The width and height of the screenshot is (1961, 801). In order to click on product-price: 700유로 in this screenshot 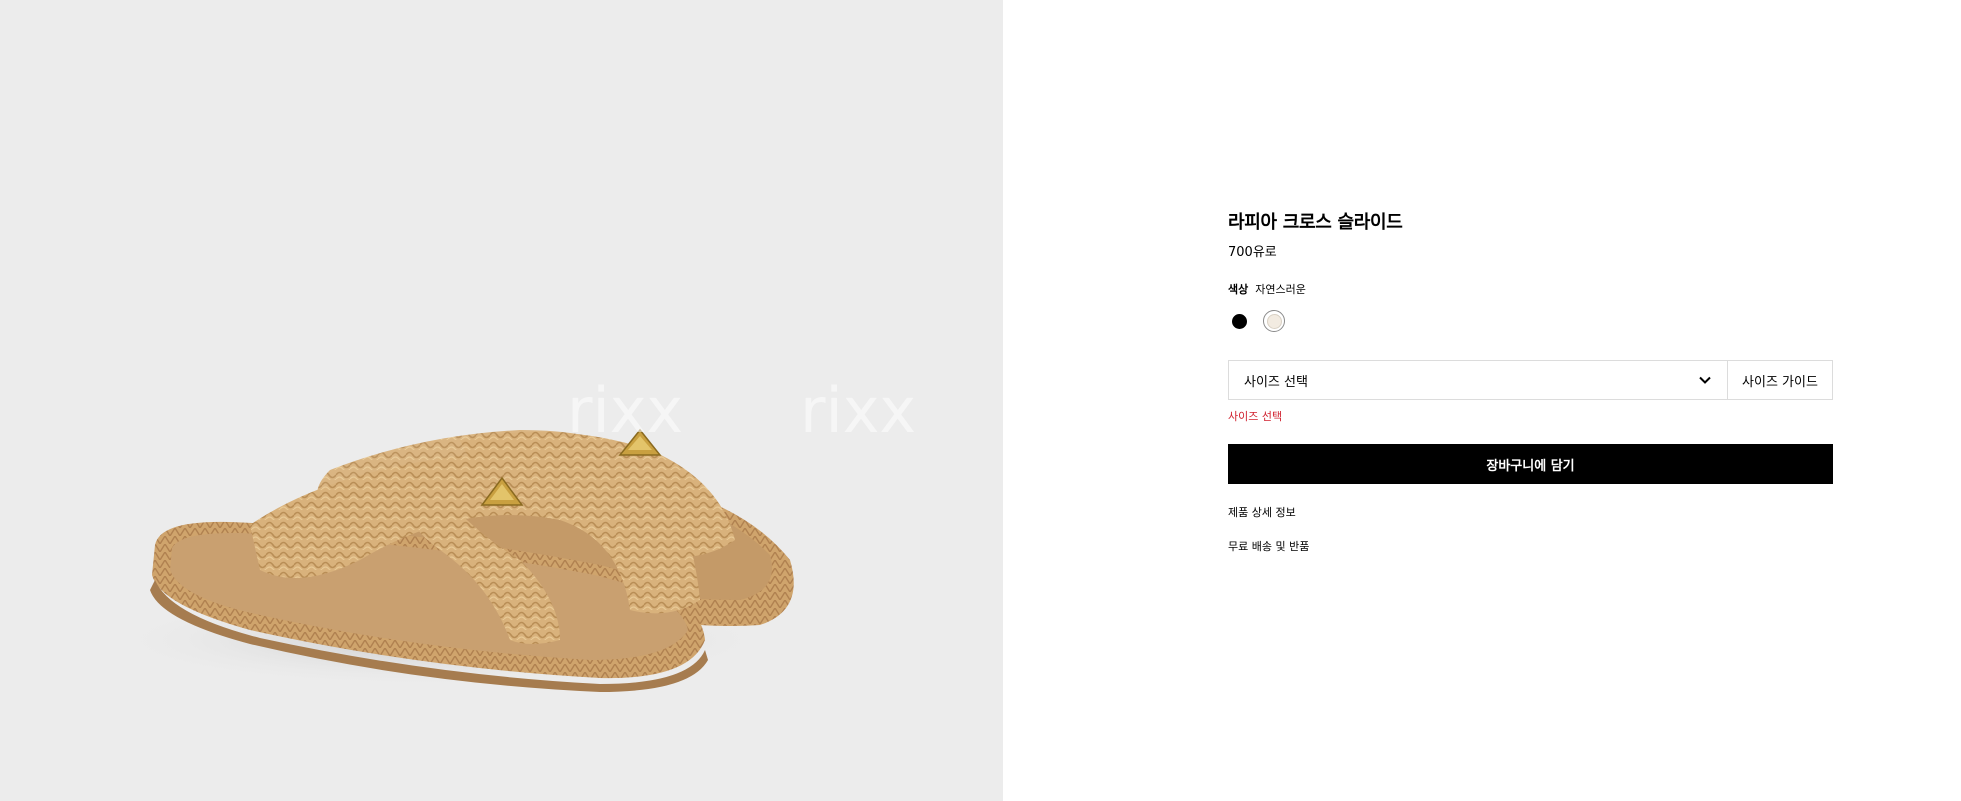, I will do `click(1252, 252)`.